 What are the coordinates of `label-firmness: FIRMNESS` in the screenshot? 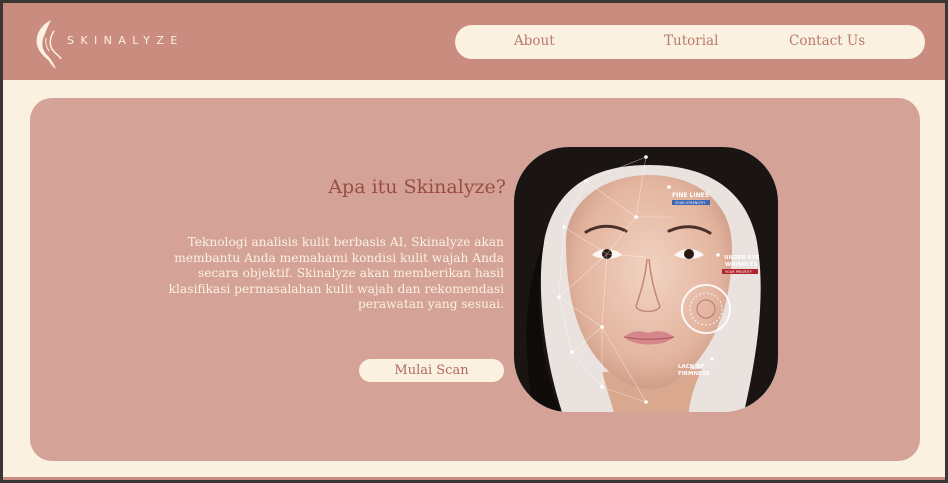 It's located at (694, 374).